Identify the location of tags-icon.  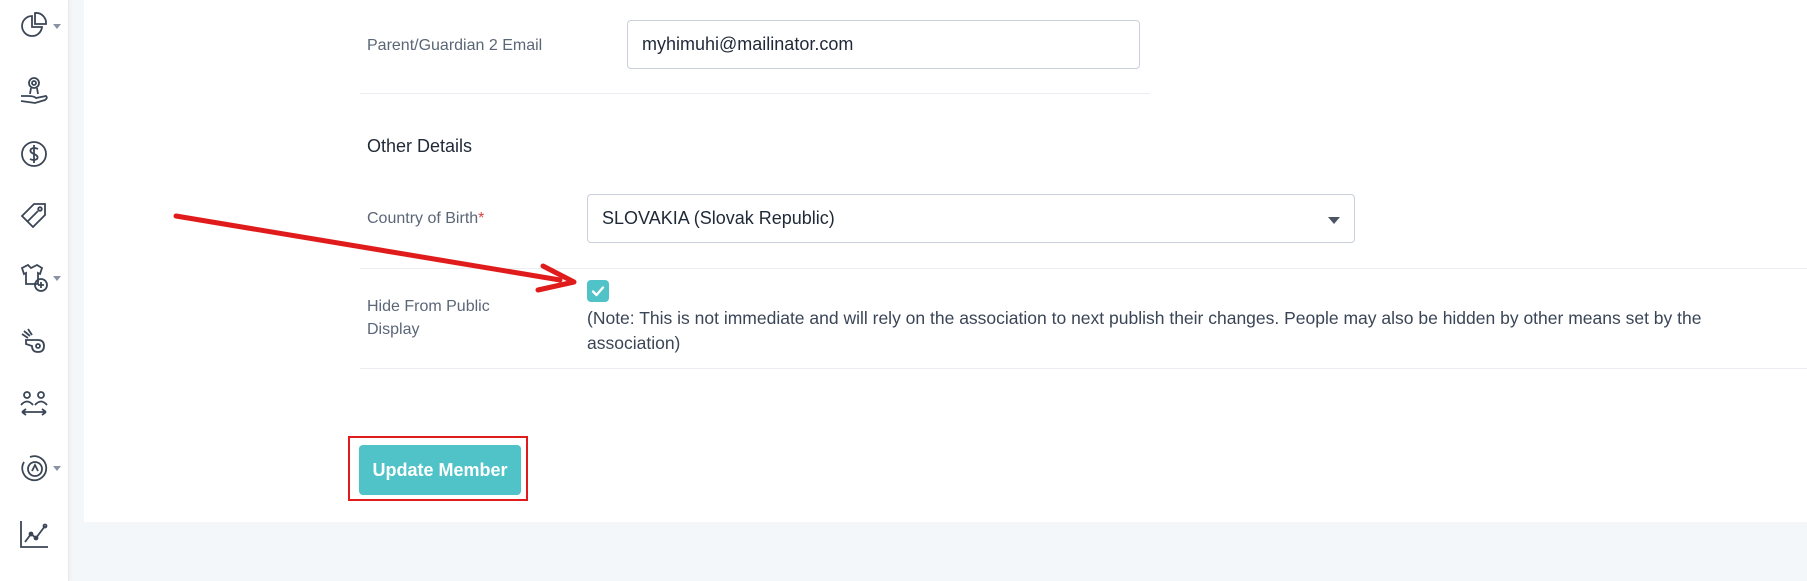
(34, 216).